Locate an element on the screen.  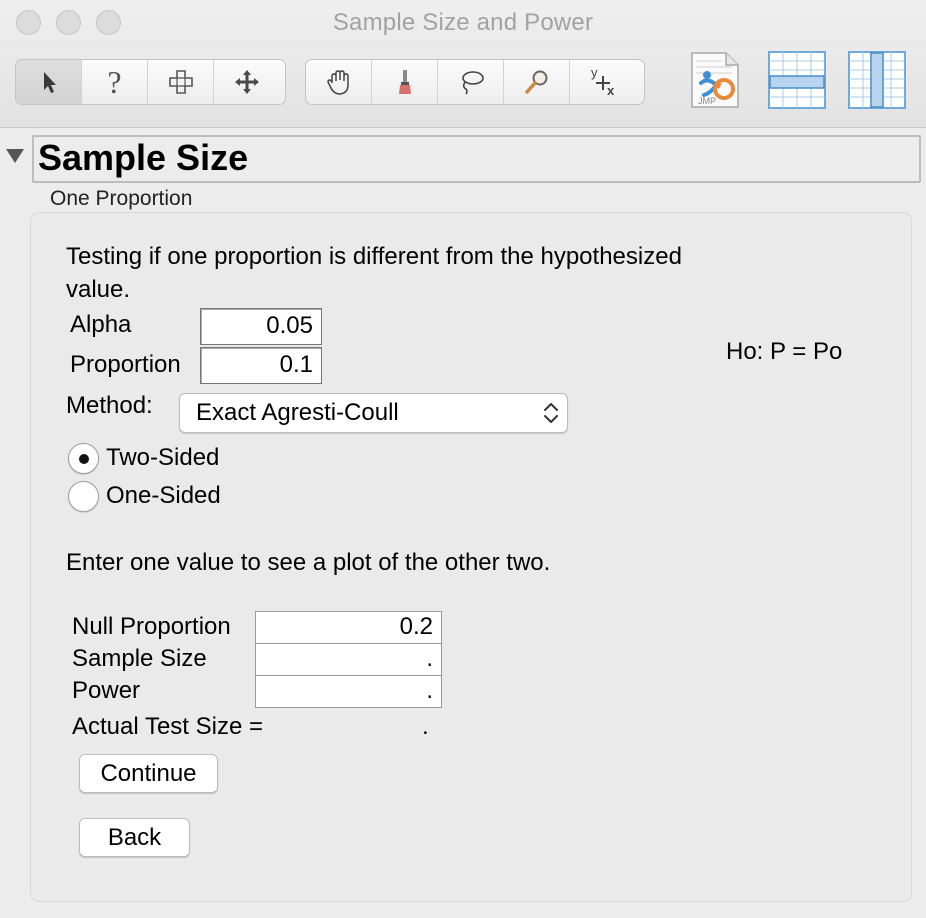
method-label: Method: is located at coordinates (109, 405).